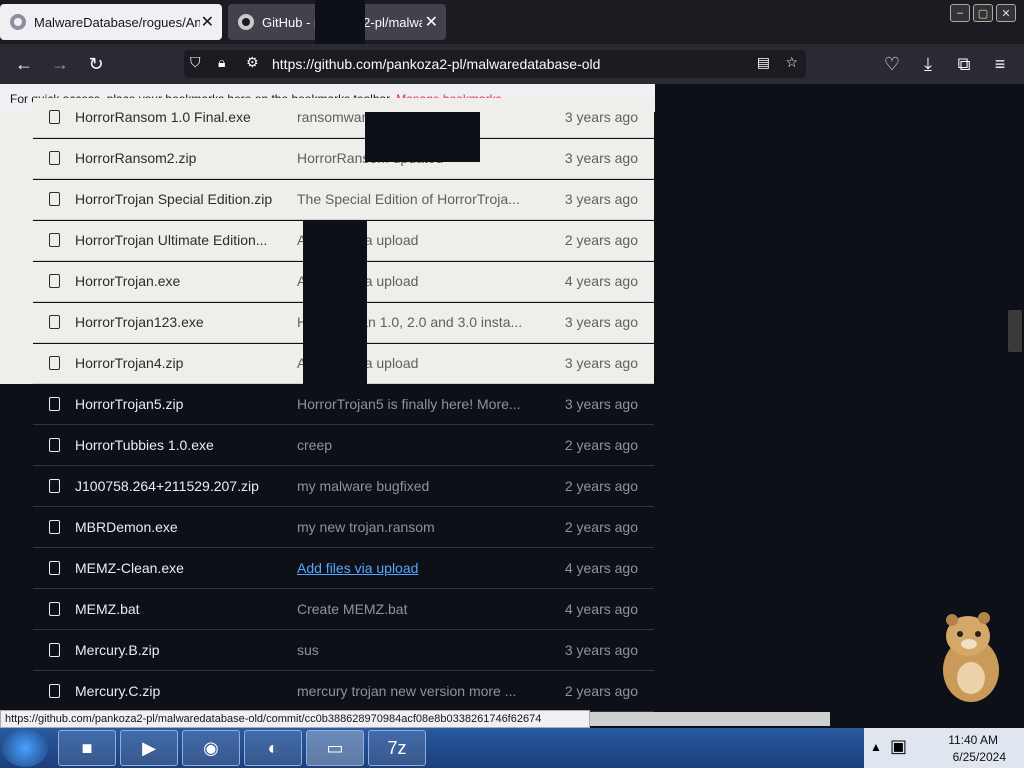 The image size is (1024, 768). I want to click on forward-arrow-icon: →, so click(60, 64).